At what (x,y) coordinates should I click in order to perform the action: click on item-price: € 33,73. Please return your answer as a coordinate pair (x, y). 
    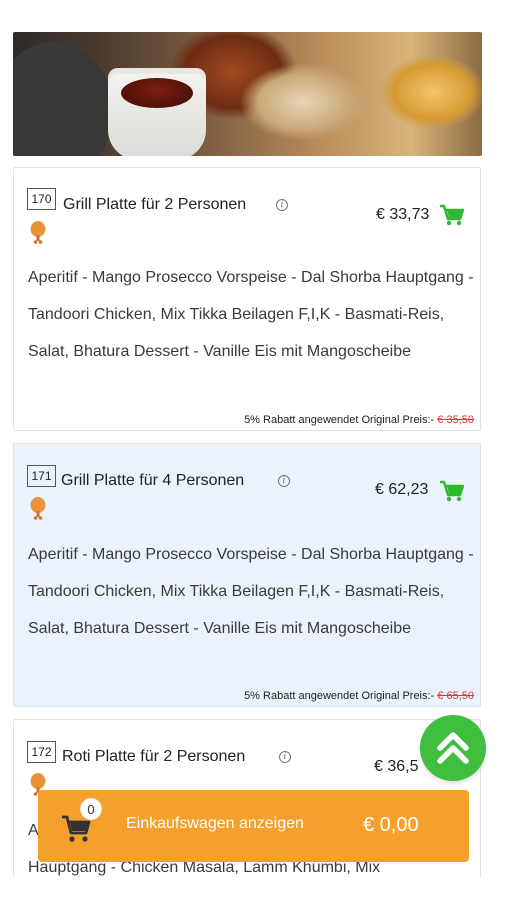
    Looking at the image, I should click on (403, 214).